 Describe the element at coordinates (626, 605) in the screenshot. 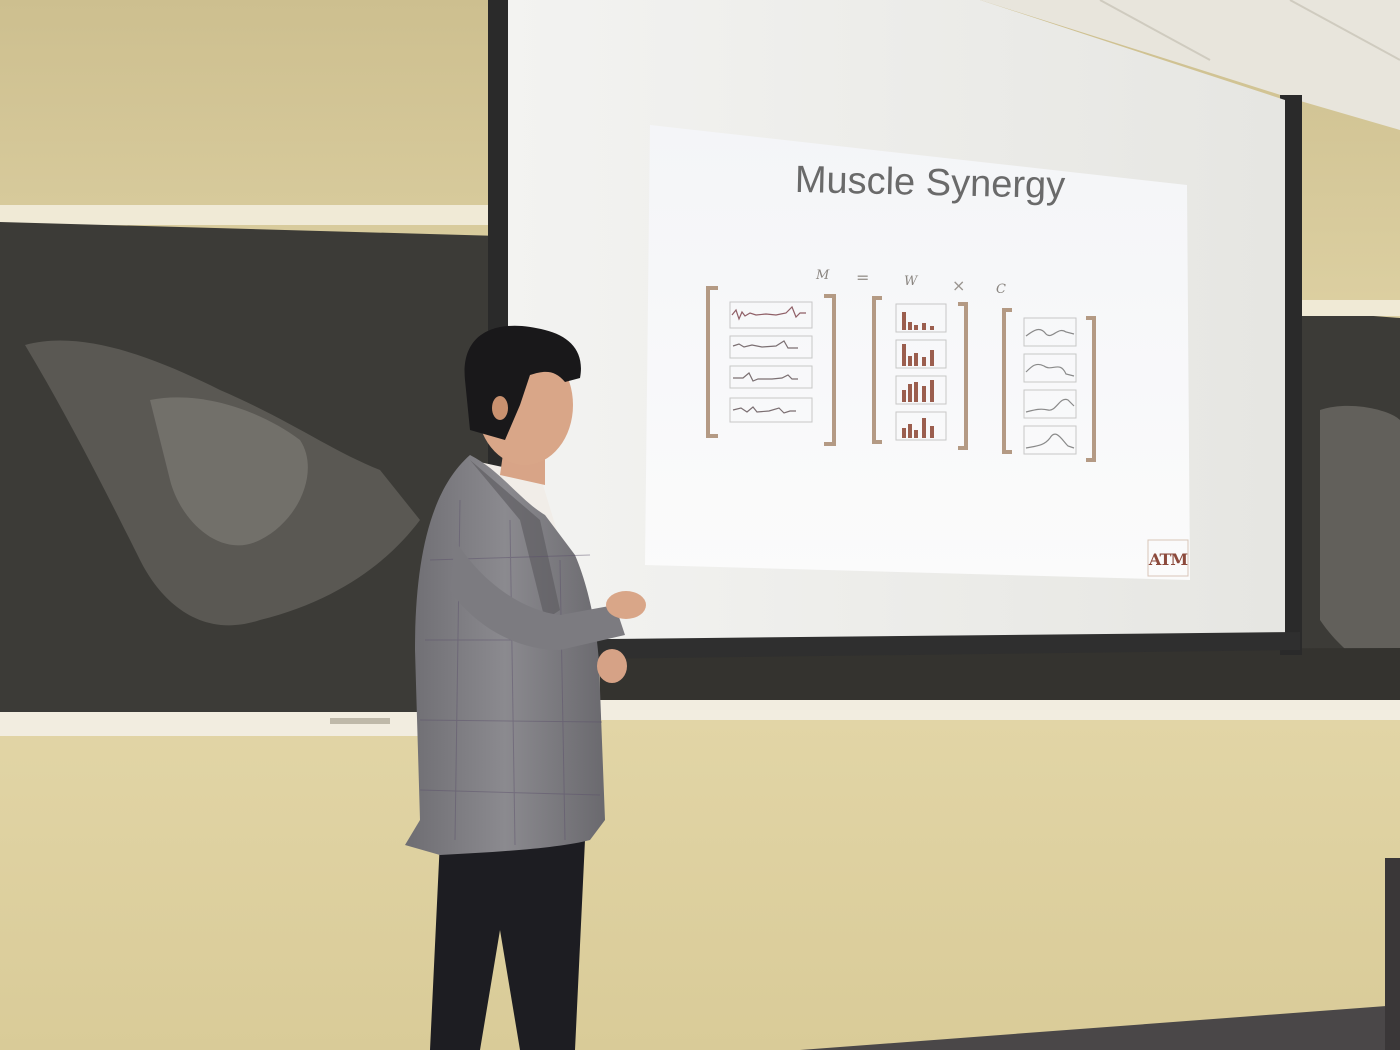

I see `presenter-hand` at that location.